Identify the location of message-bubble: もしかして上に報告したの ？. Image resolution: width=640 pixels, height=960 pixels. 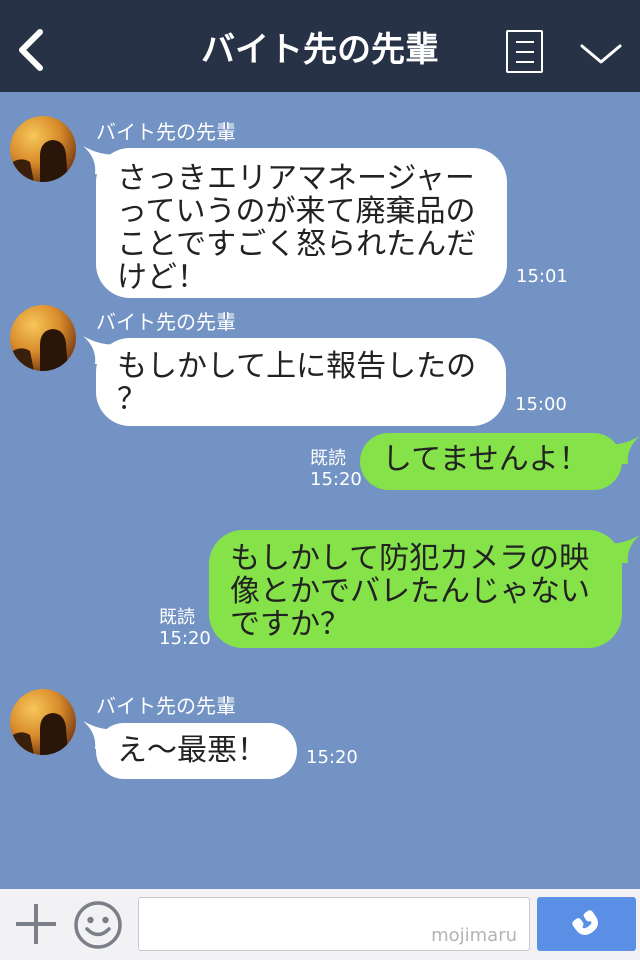
(301, 382).